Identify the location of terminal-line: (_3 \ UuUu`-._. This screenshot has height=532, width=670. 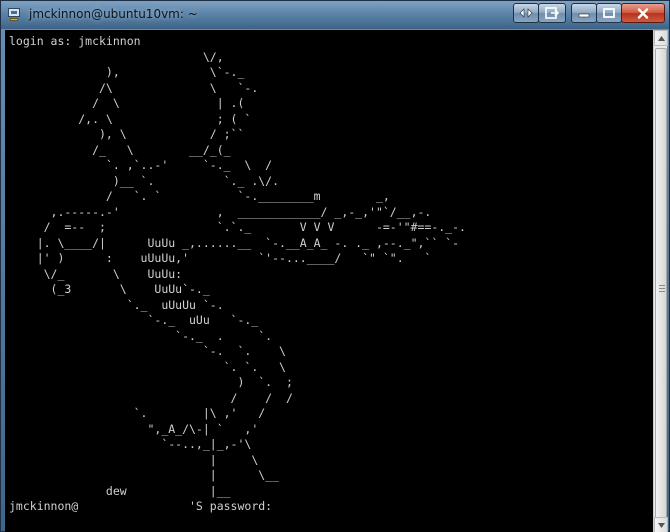
(109, 289).